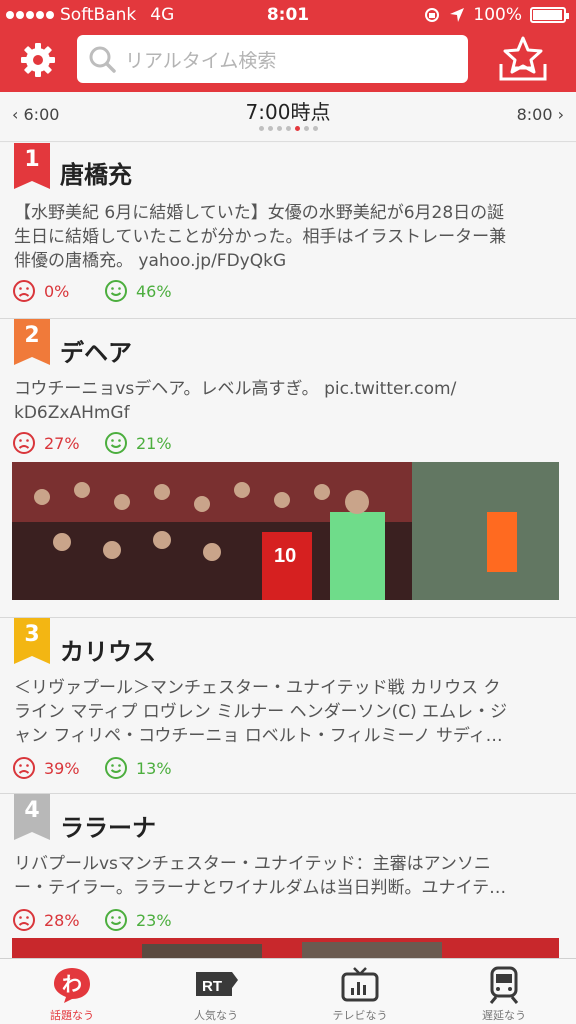 Image resolution: width=576 pixels, height=1024 pixels. What do you see at coordinates (549, 15) in the screenshot?
I see `battery-icon` at bounding box center [549, 15].